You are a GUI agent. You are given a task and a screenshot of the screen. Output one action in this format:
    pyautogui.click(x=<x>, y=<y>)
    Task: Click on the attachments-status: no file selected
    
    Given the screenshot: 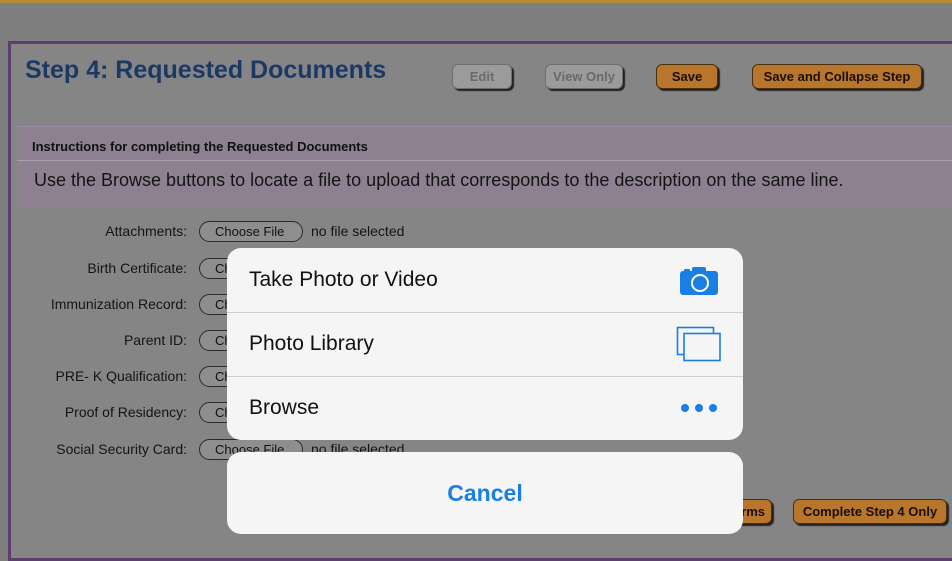 What is the action you would take?
    pyautogui.click(x=358, y=231)
    